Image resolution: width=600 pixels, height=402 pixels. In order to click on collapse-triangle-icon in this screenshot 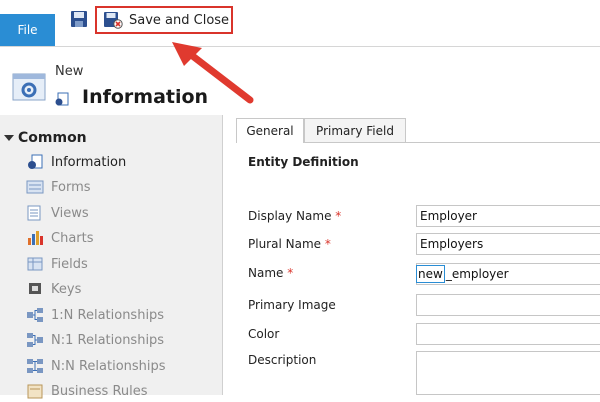, I will do `click(9, 138)`.